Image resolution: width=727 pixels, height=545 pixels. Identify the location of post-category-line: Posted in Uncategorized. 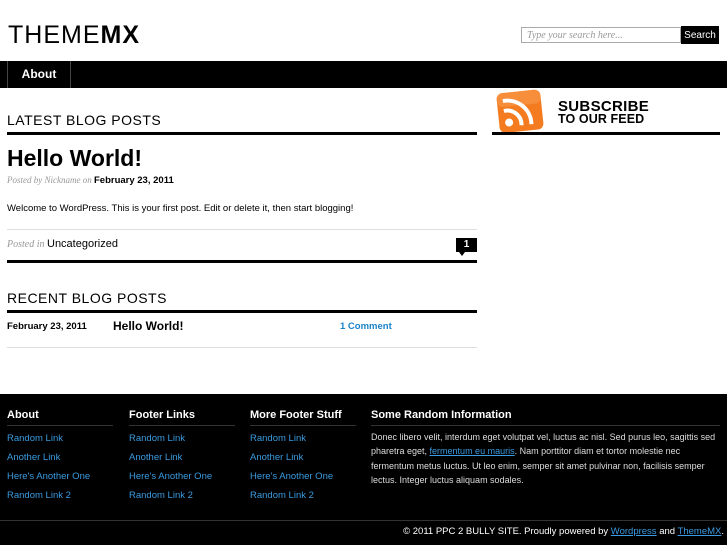
(62, 244).